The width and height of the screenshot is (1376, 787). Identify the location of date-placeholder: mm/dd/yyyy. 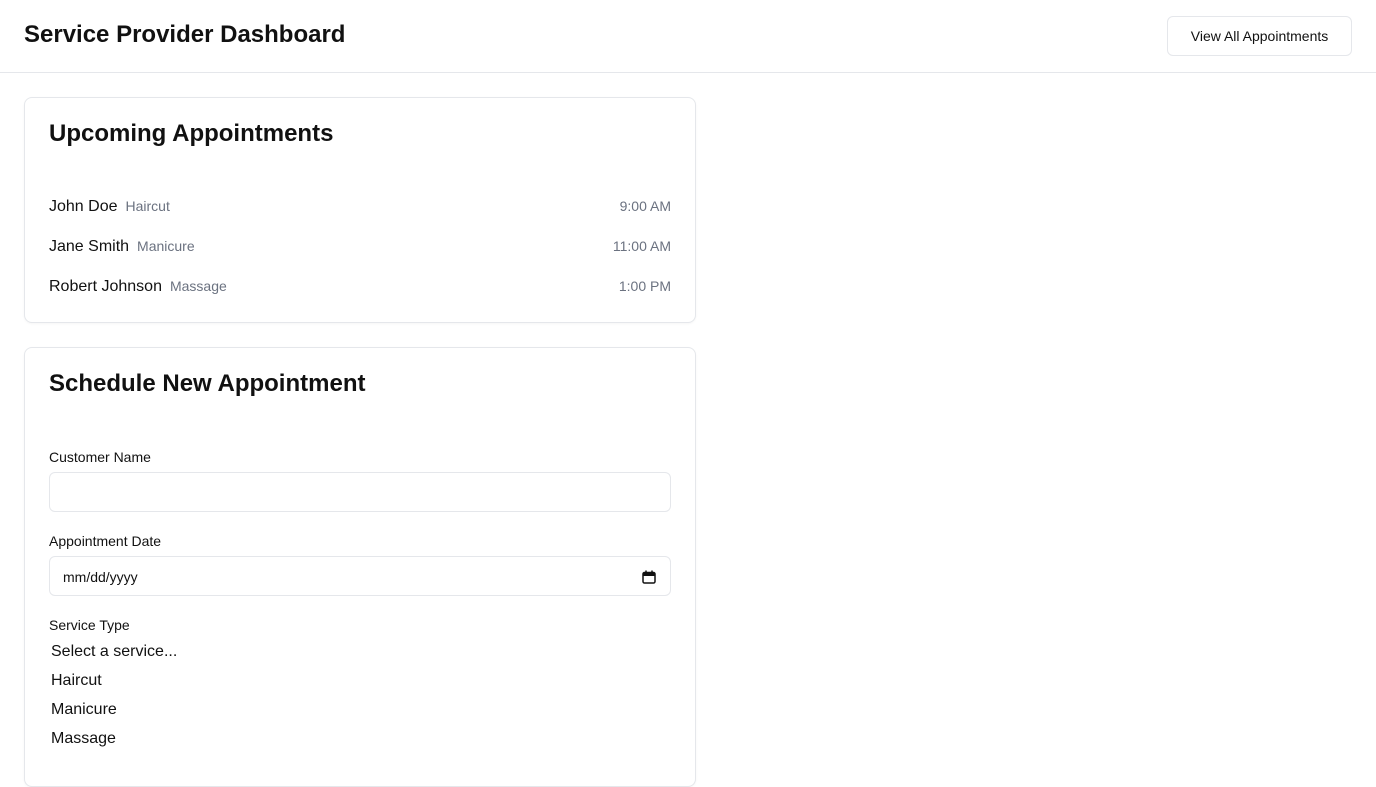
(100, 577).